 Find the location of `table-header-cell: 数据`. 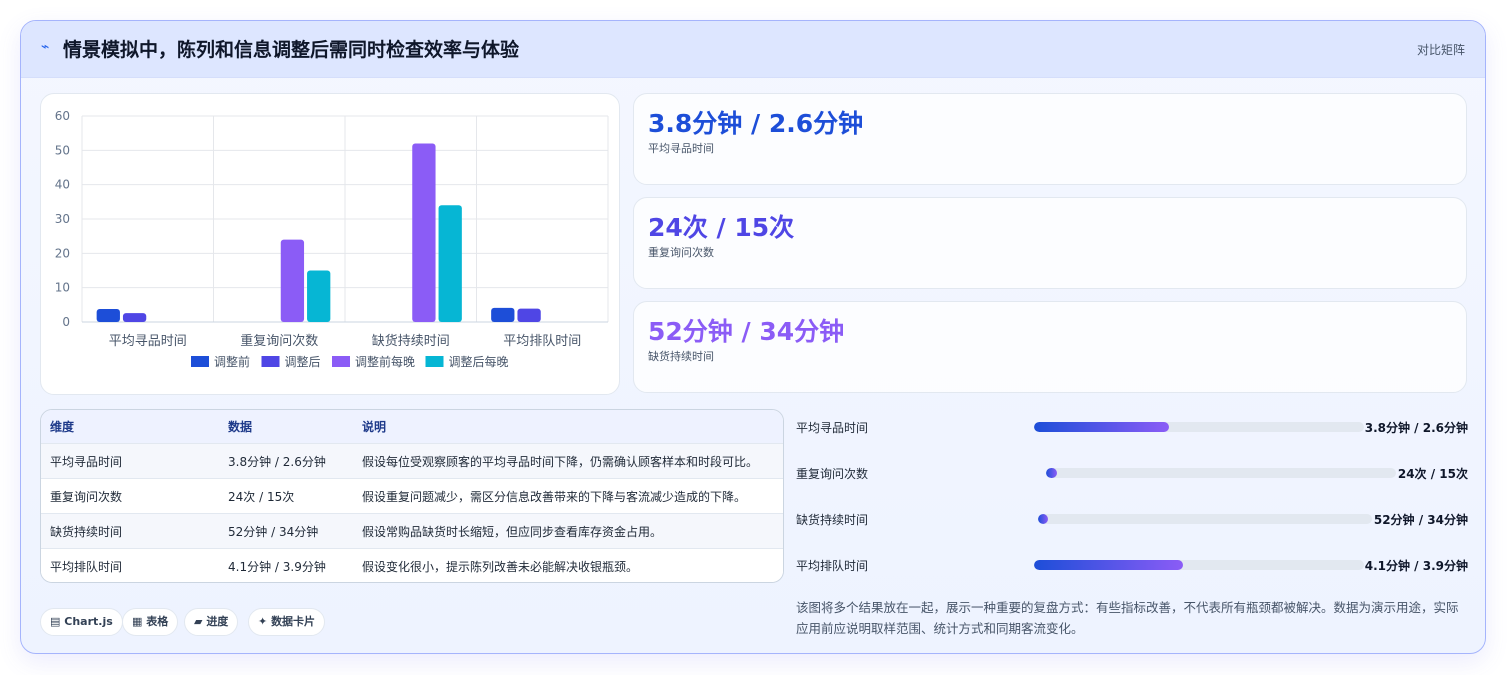

table-header-cell: 数据 is located at coordinates (286, 427).